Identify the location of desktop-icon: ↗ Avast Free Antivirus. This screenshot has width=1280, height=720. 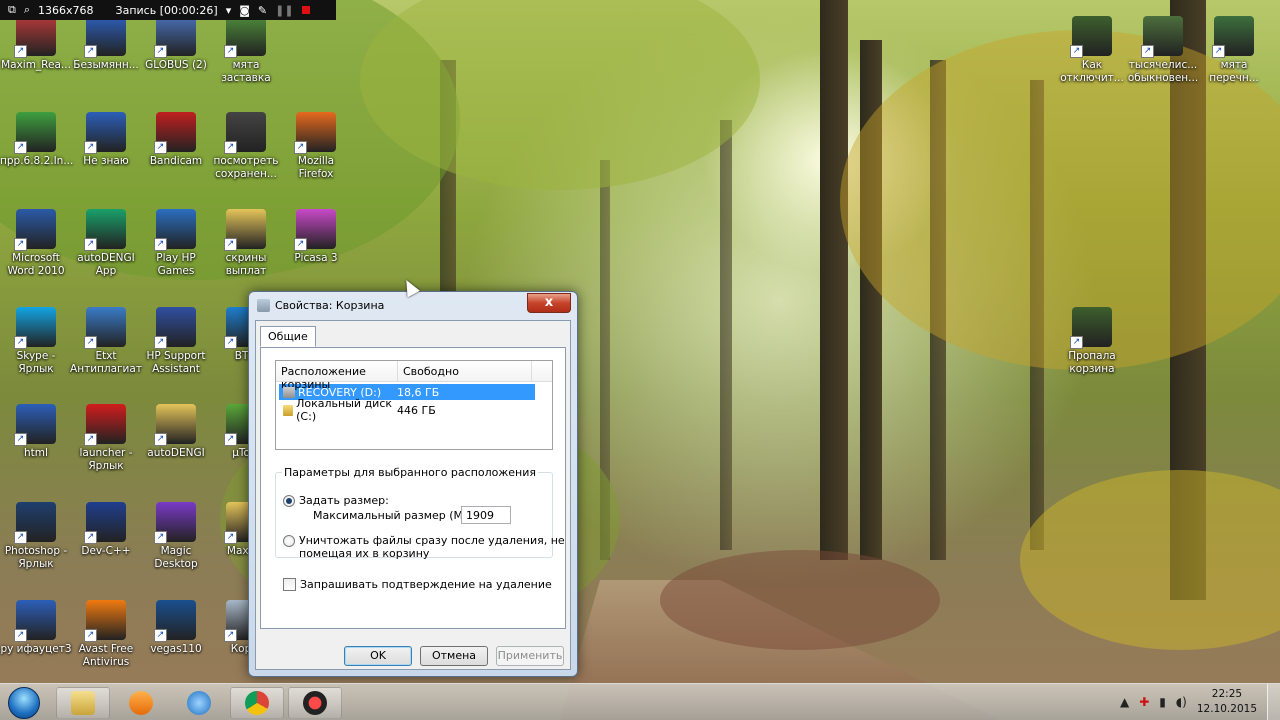
(106, 634).